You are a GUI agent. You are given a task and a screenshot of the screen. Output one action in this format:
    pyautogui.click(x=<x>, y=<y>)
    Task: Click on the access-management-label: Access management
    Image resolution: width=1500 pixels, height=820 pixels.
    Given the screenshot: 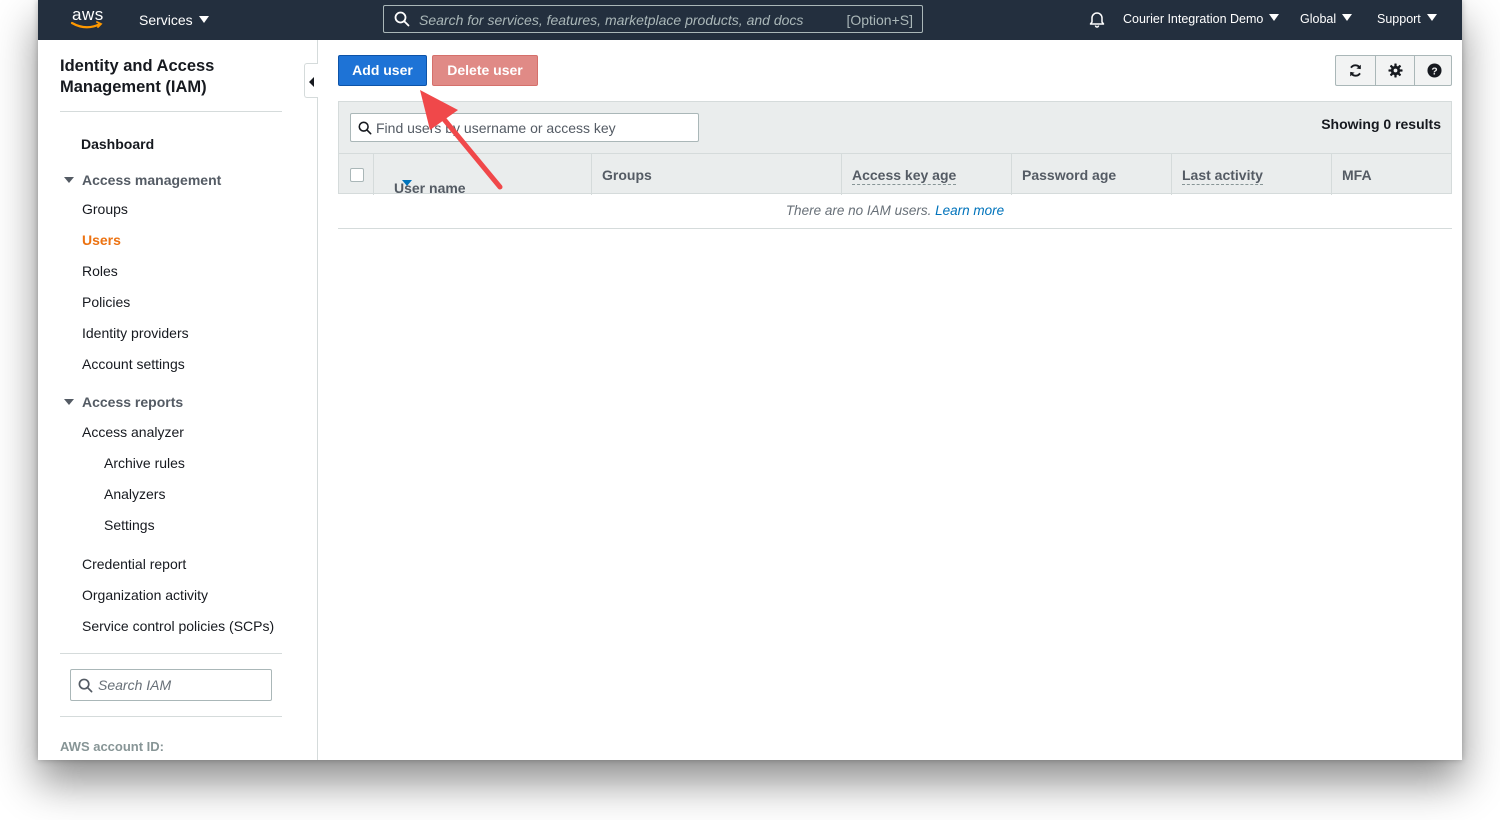 What is the action you would take?
    pyautogui.click(x=152, y=180)
    